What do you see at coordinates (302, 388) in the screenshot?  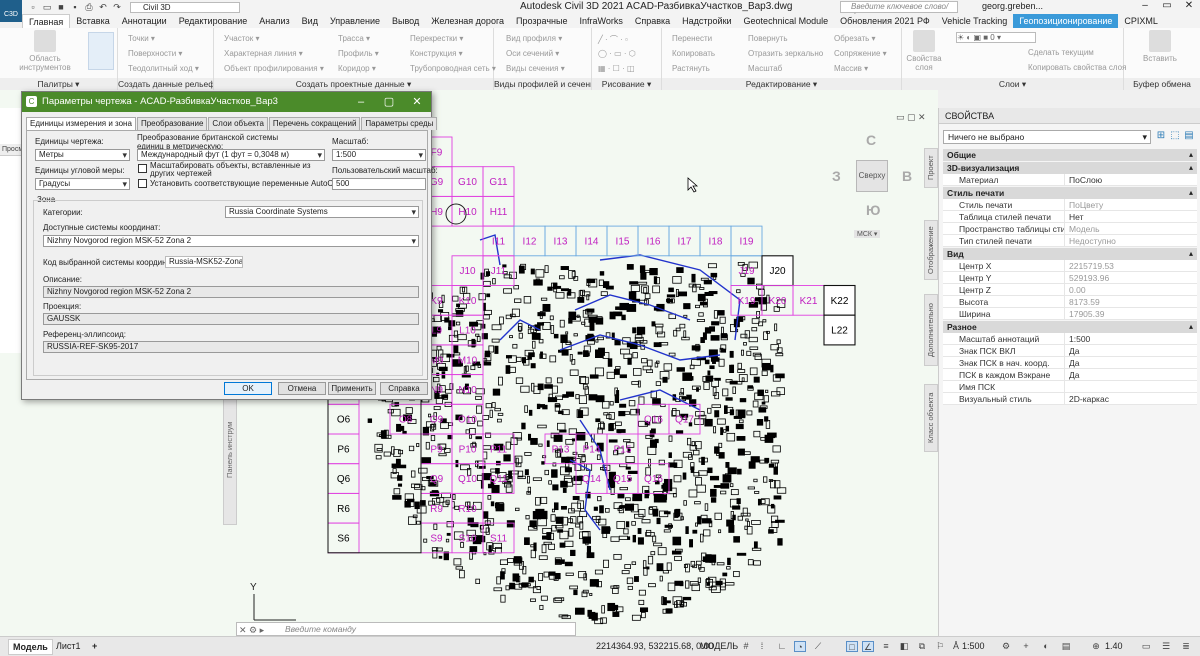 I see `cancel-button: Отмена` at bounding box center [302, 388].